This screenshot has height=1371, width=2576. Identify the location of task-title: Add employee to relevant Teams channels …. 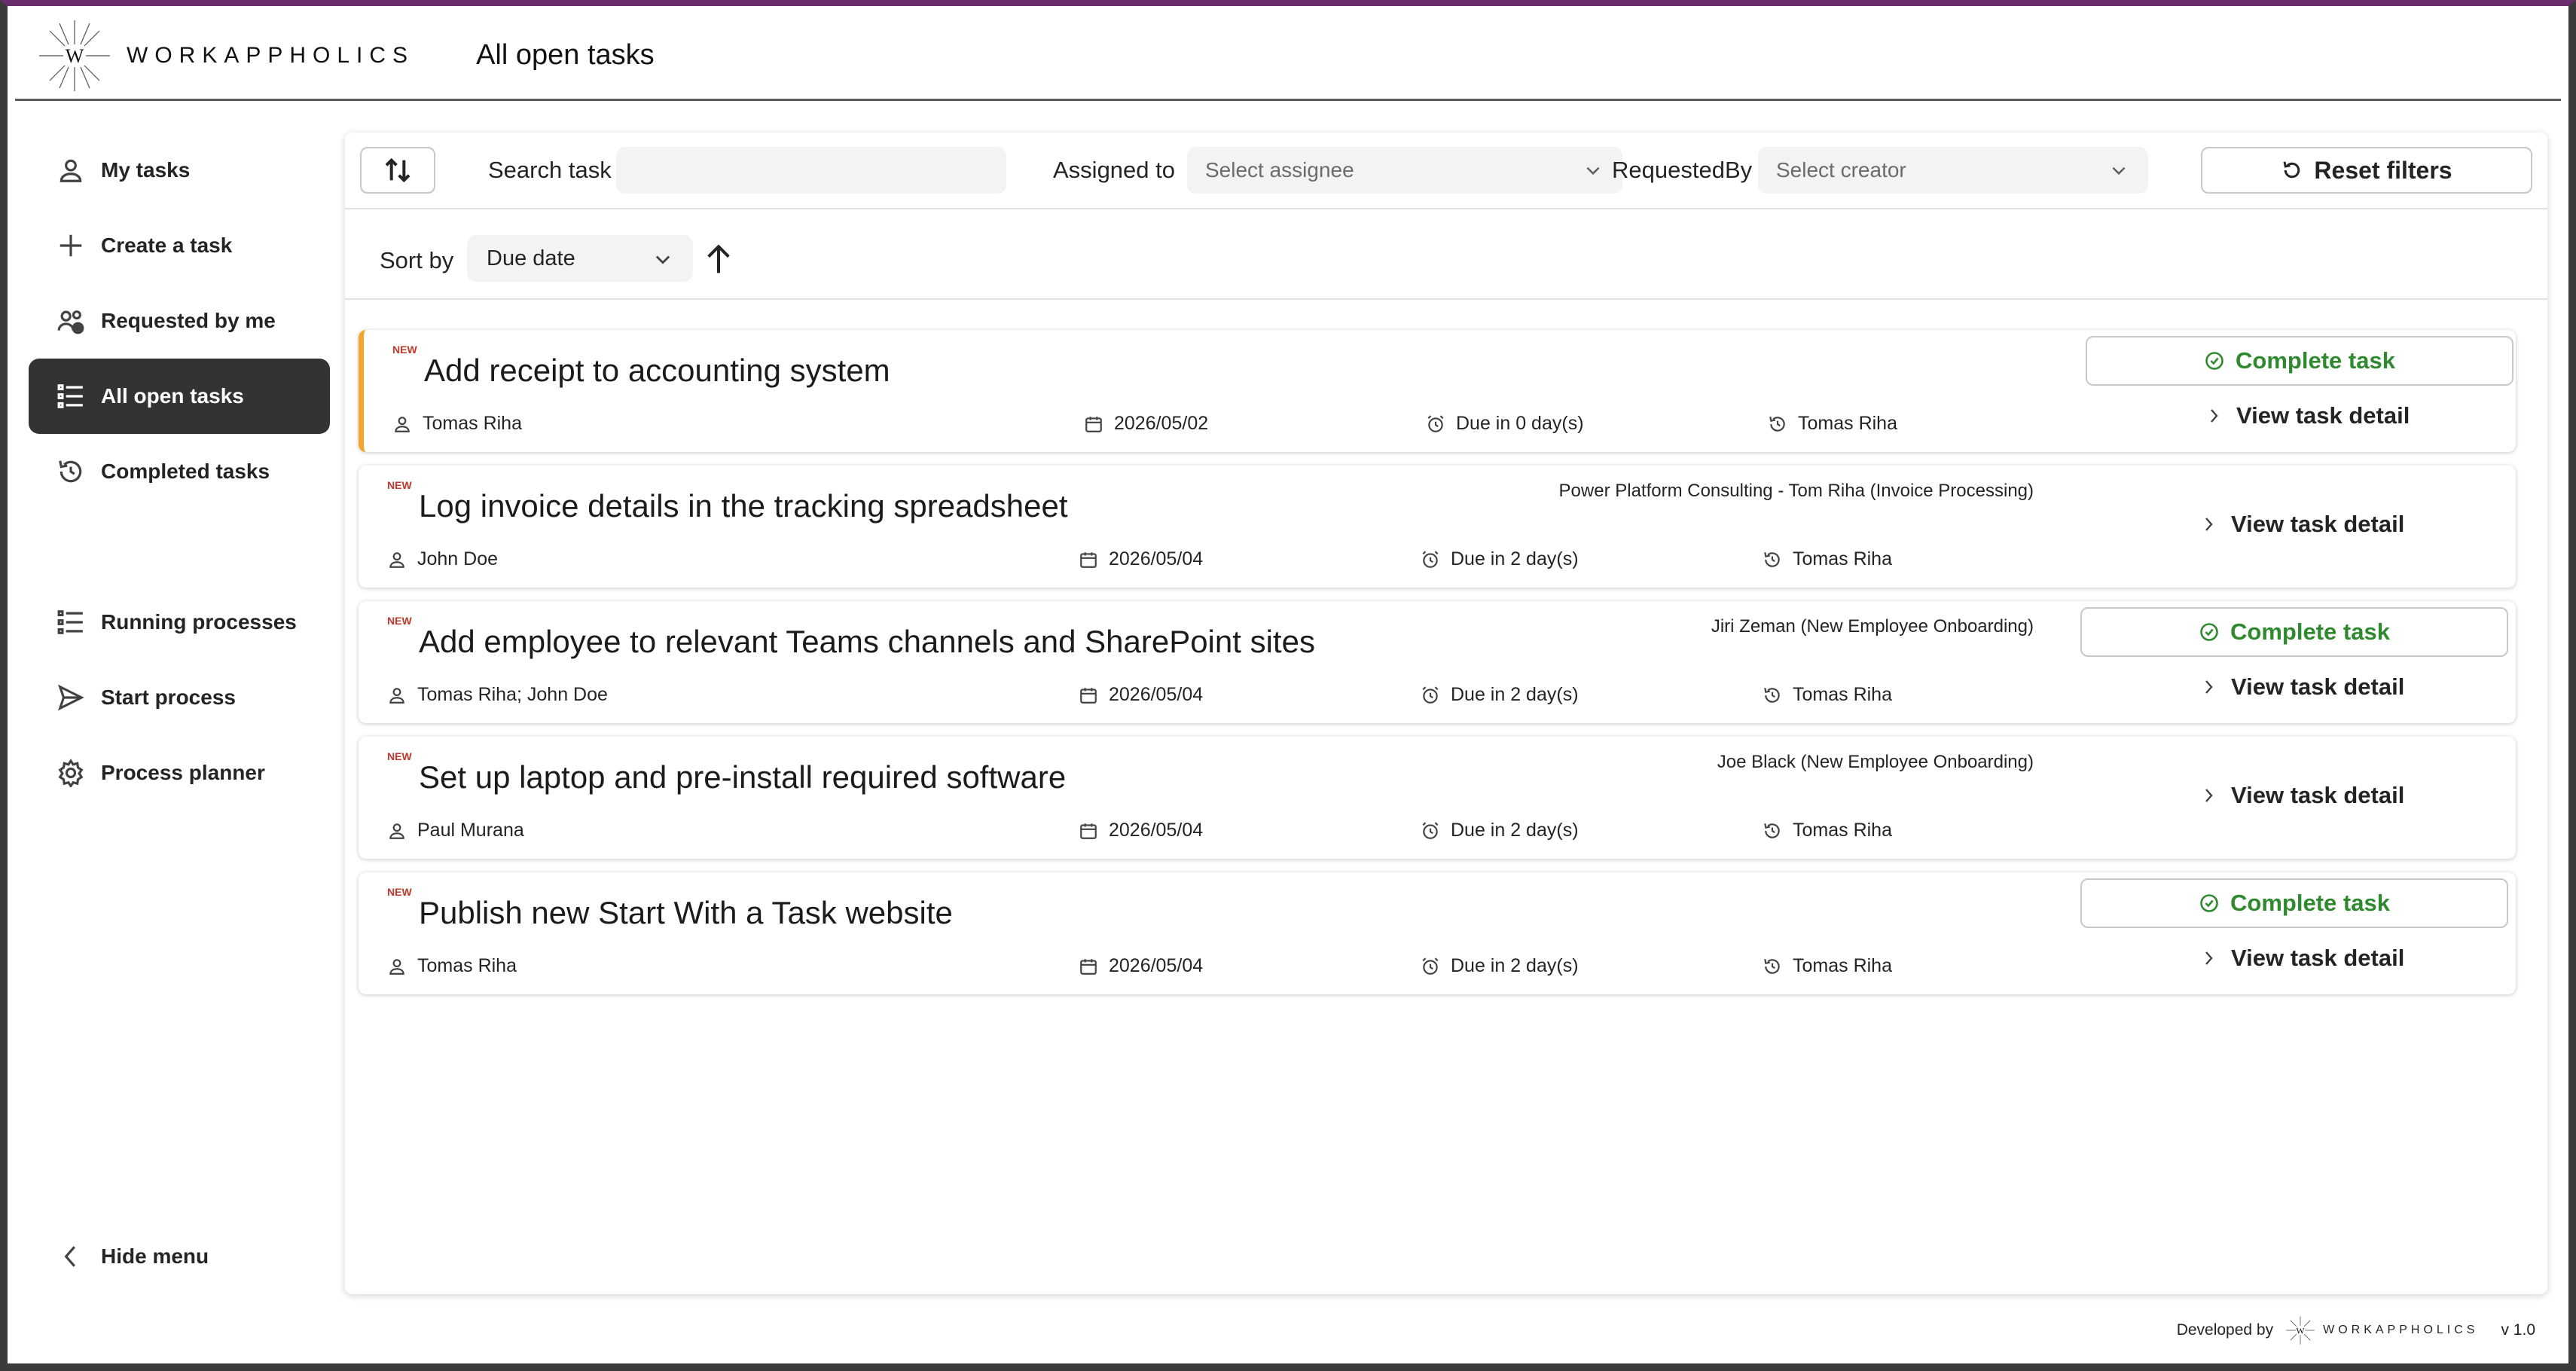
(867, 641).